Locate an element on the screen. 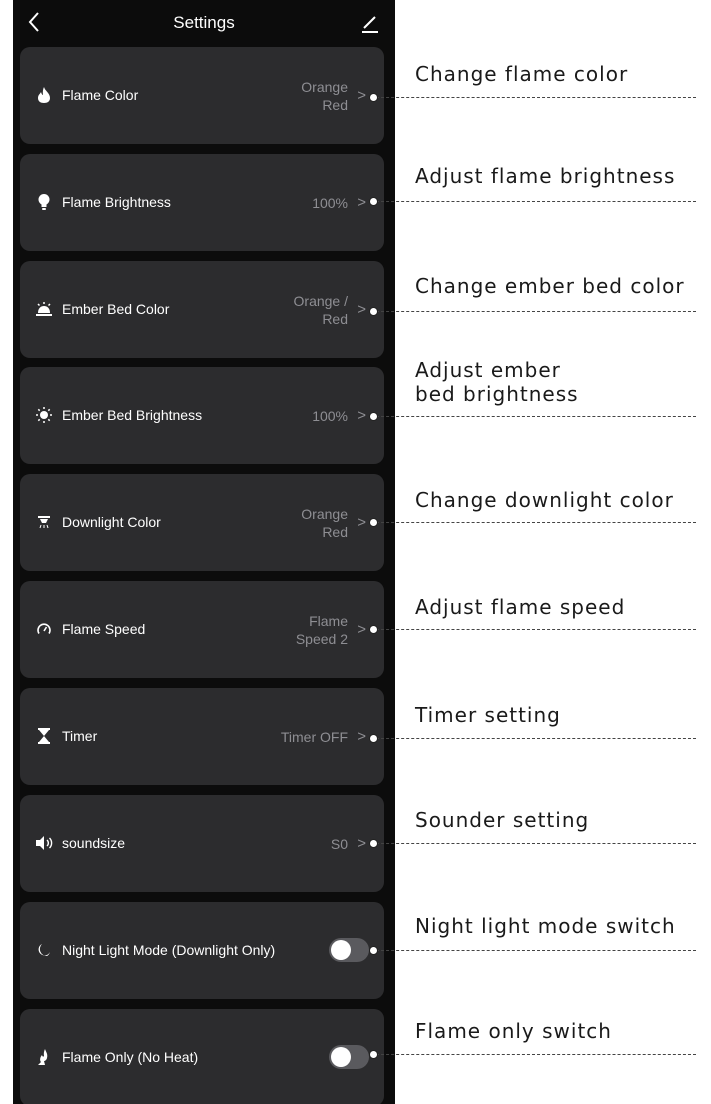 The image size is (711, 1104). callout-text: Change downlight color is located at coordinates (544, 500).